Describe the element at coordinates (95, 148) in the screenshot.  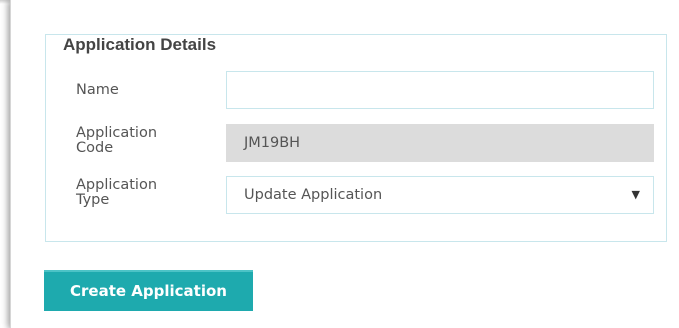
I see `application-code-label-line2: Code` at that location.